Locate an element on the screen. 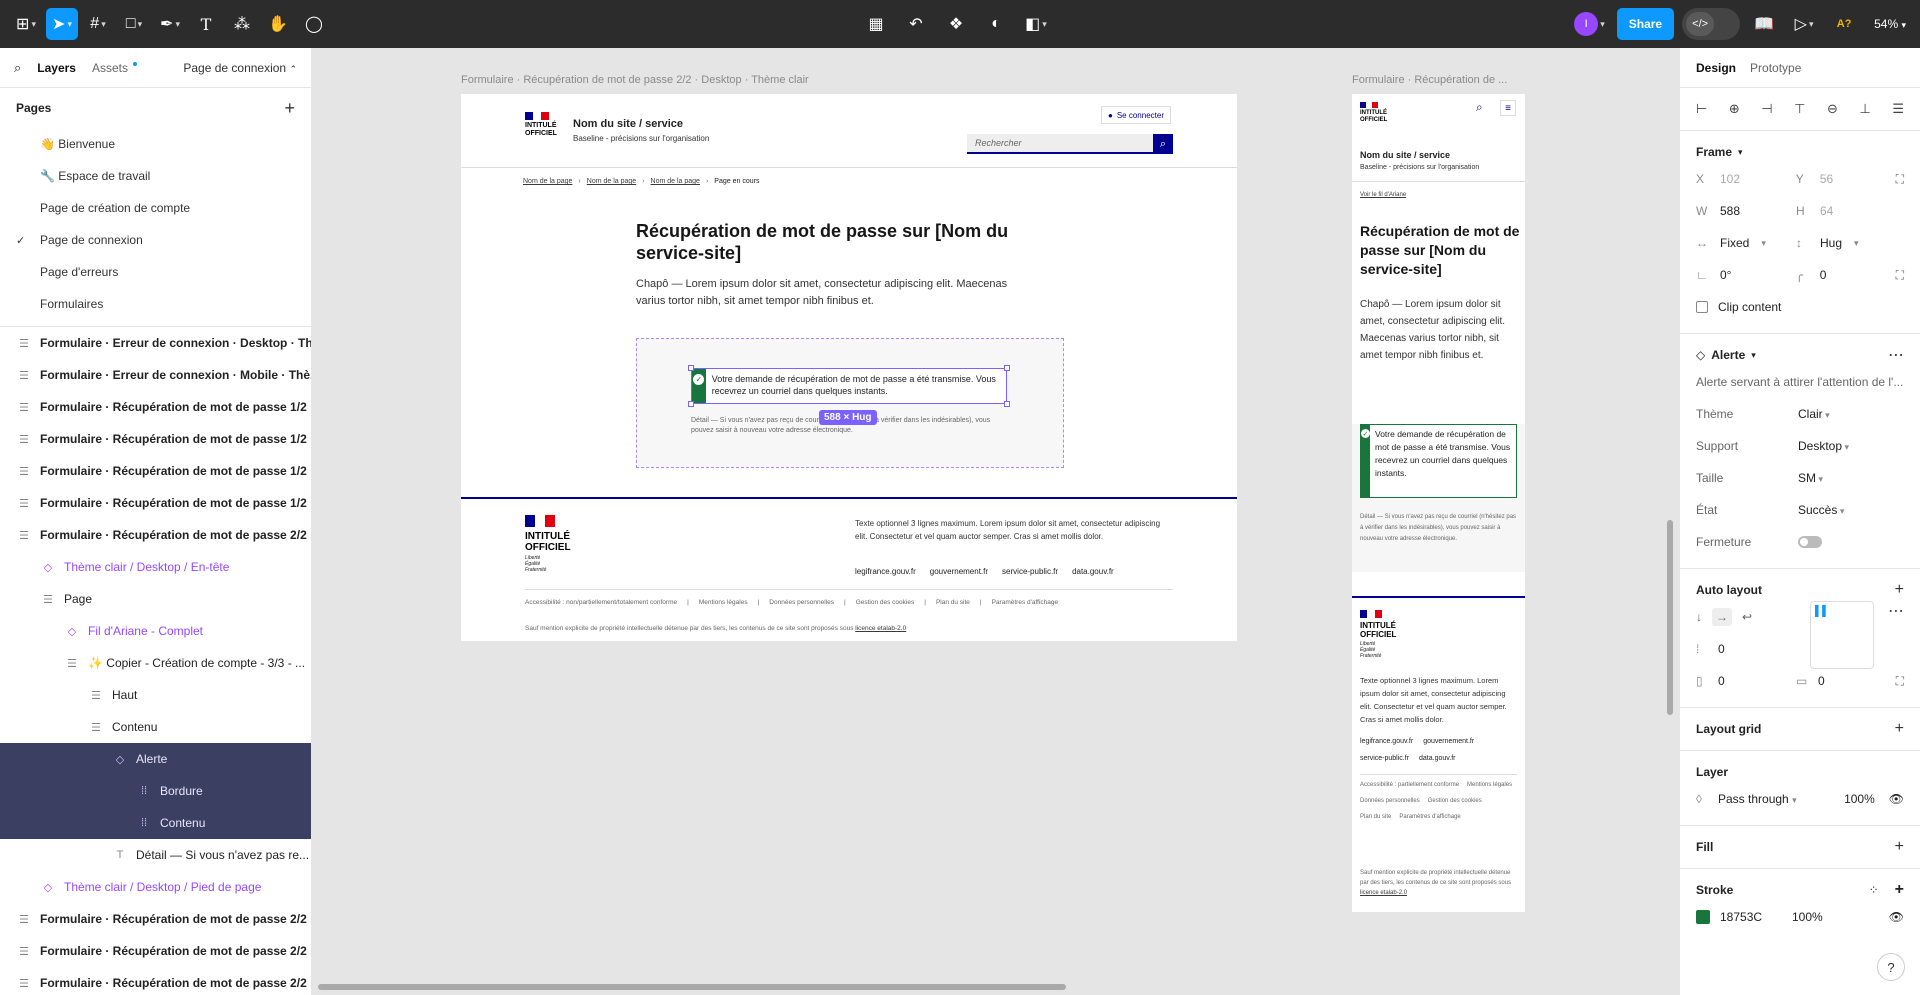 This screenshot has height=995, width=1920. opacity-value: 100% is located at coordinates (1859, 799).